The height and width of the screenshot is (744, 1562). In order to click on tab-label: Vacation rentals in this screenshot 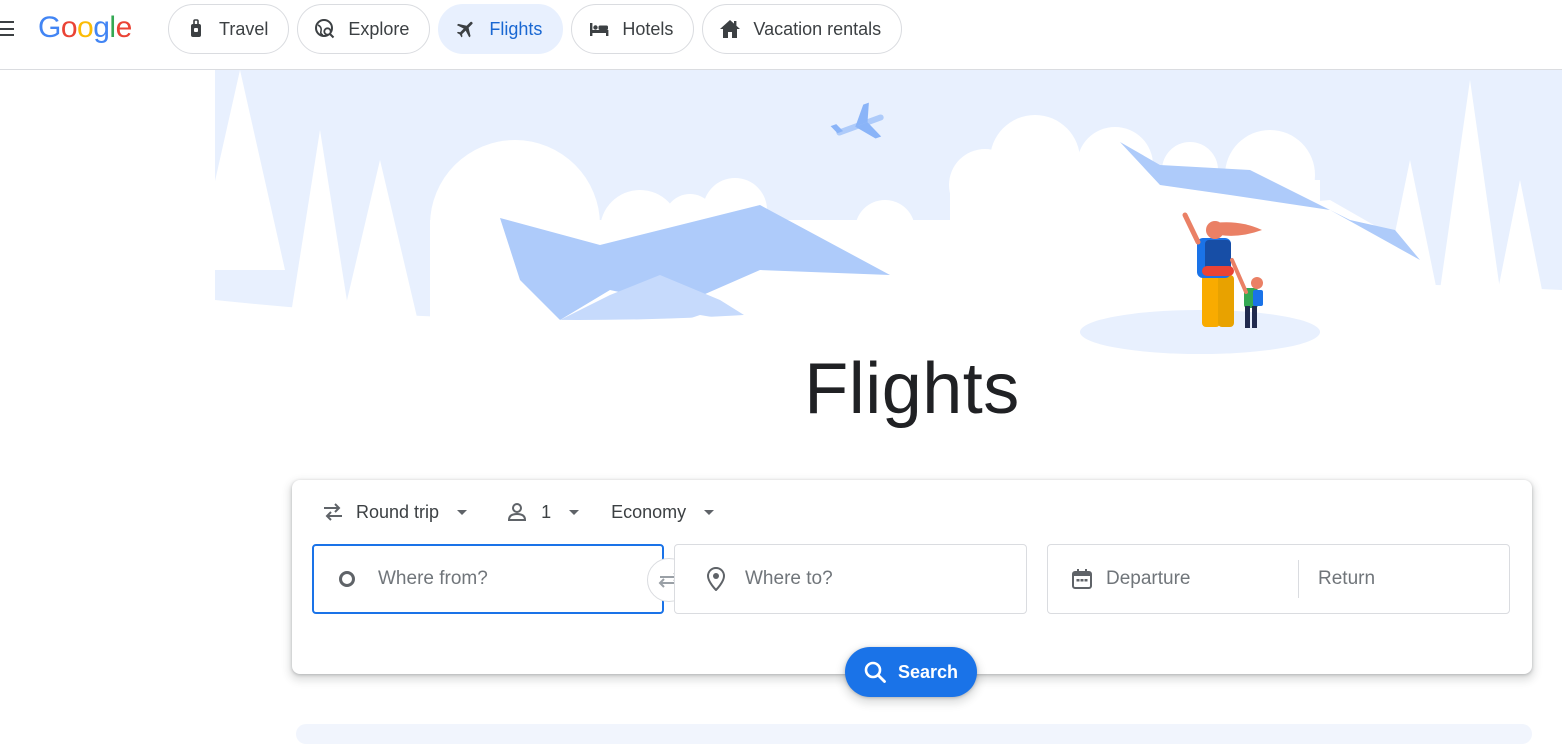, I will do `click(817, 28)`.